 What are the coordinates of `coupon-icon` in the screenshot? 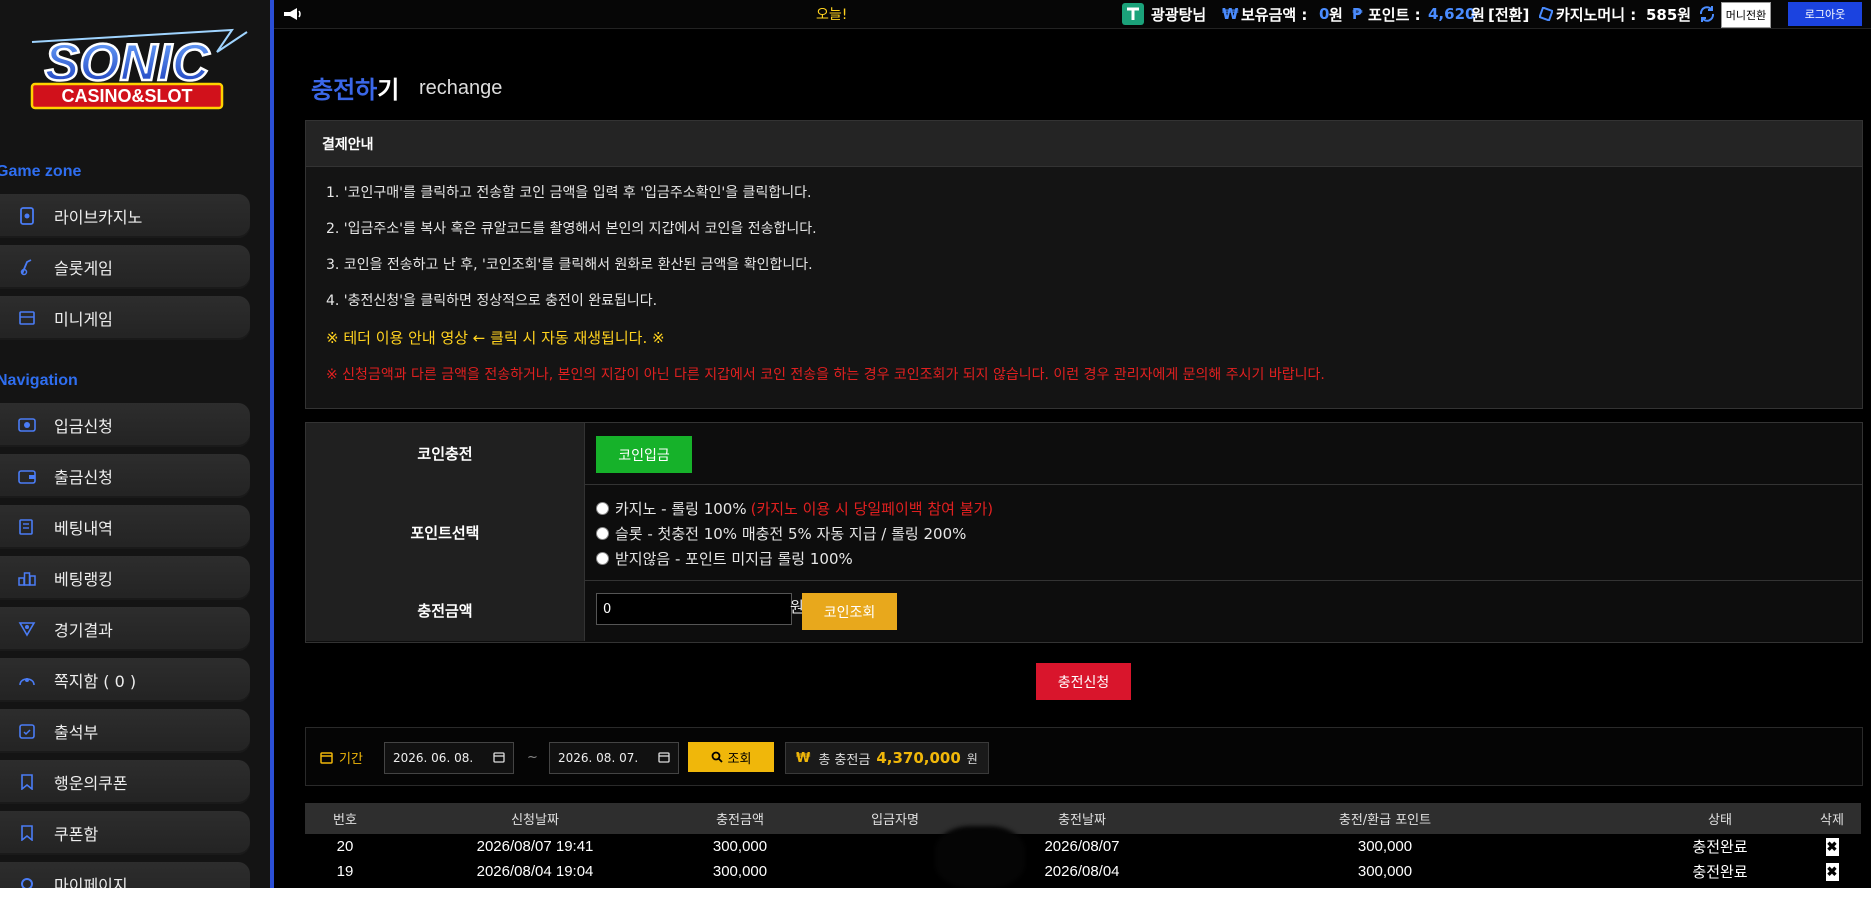 It's located at (27, 782).